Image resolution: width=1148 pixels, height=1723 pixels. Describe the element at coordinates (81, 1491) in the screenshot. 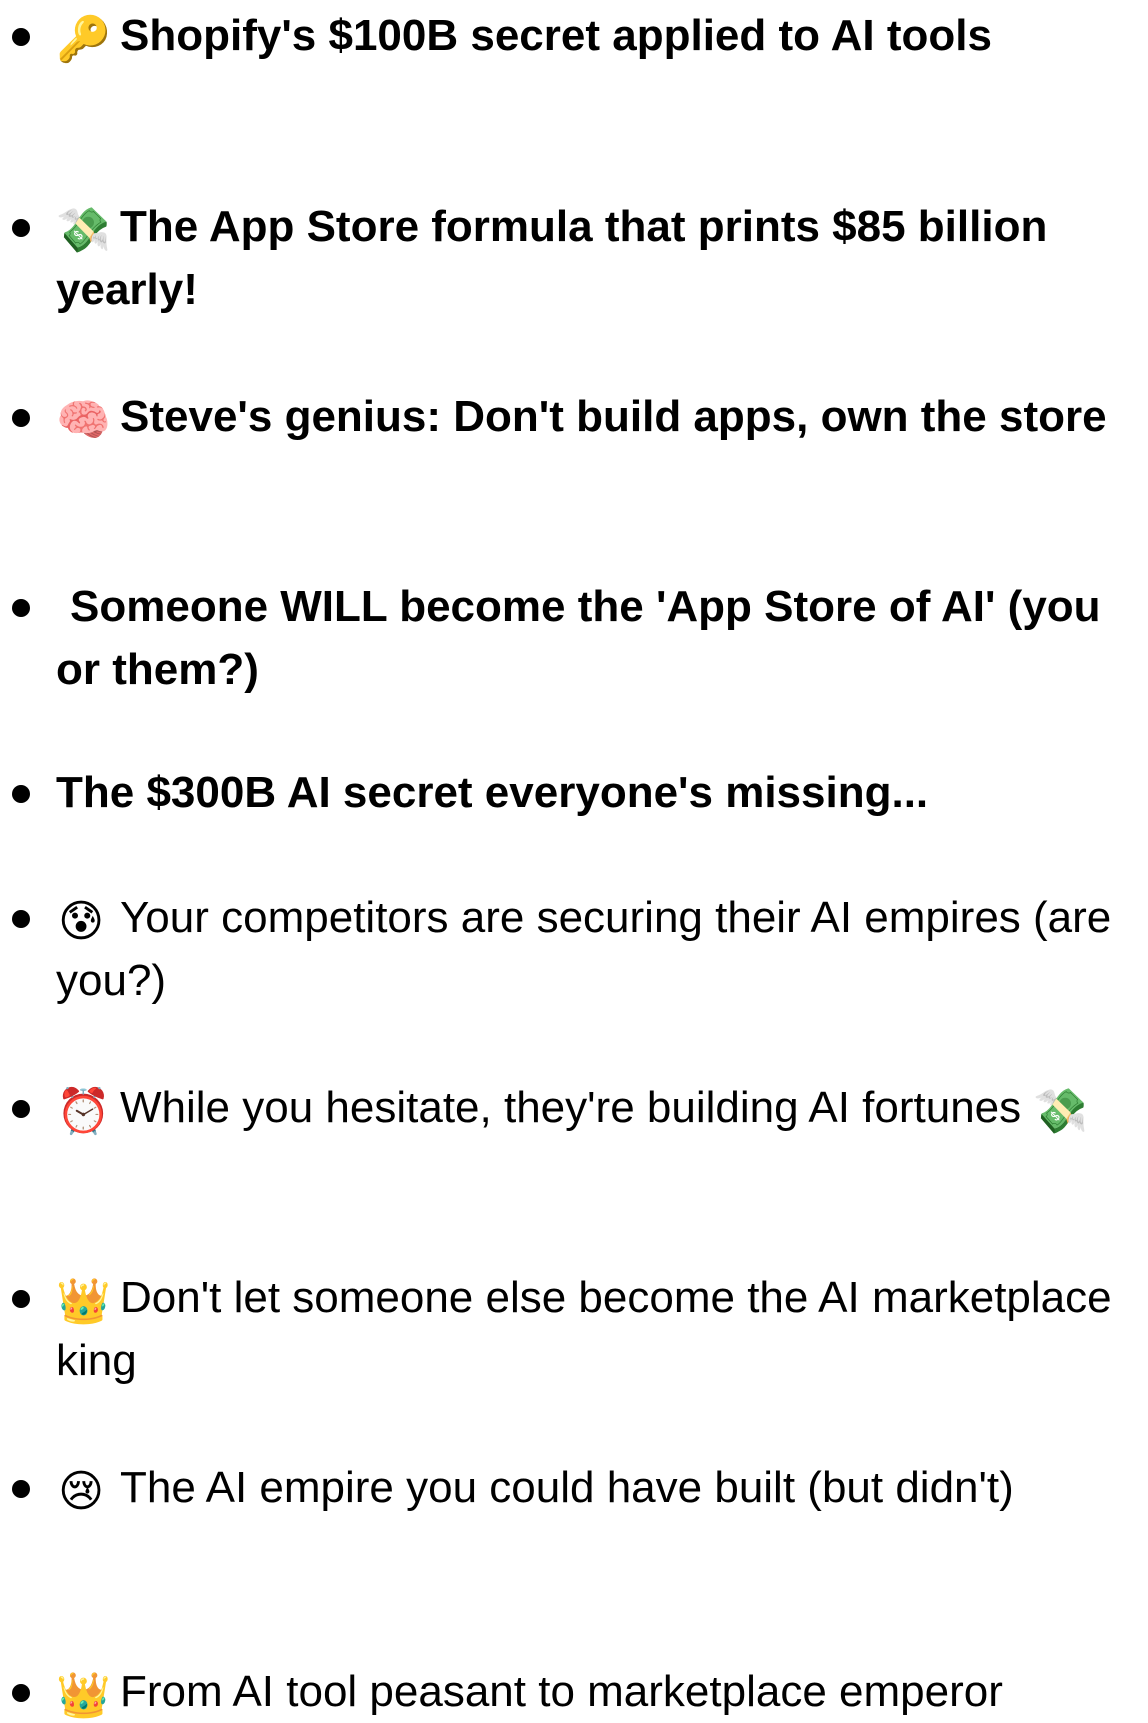

I see `crying-face-icon: 😢` at that location.